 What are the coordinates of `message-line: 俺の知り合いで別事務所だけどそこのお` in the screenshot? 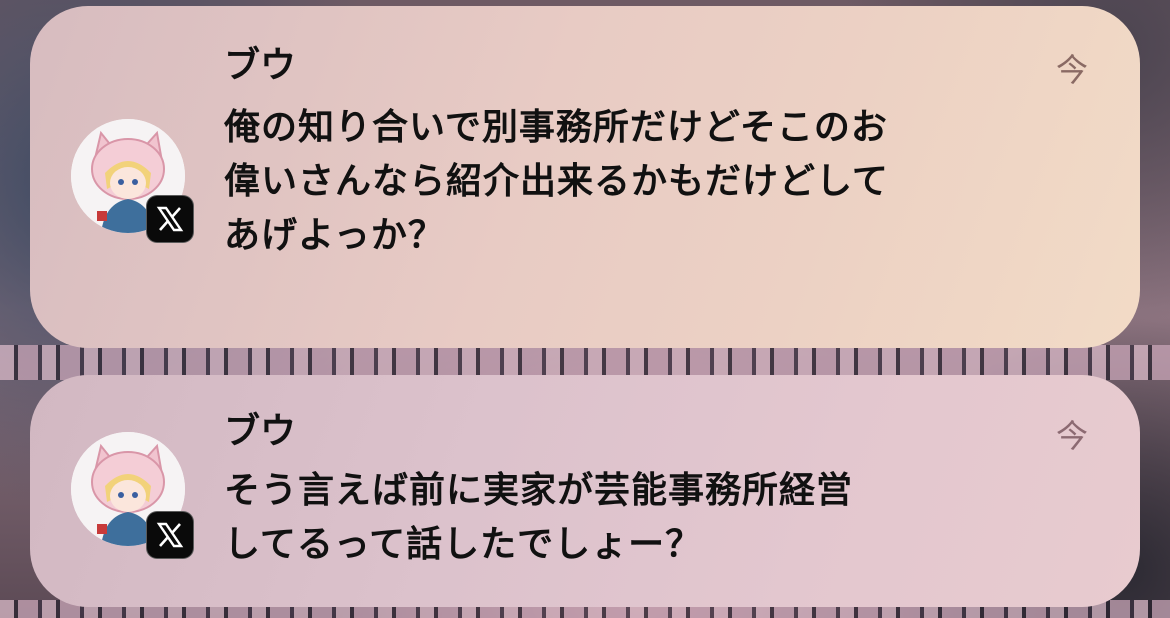 It's located at (556, 127).